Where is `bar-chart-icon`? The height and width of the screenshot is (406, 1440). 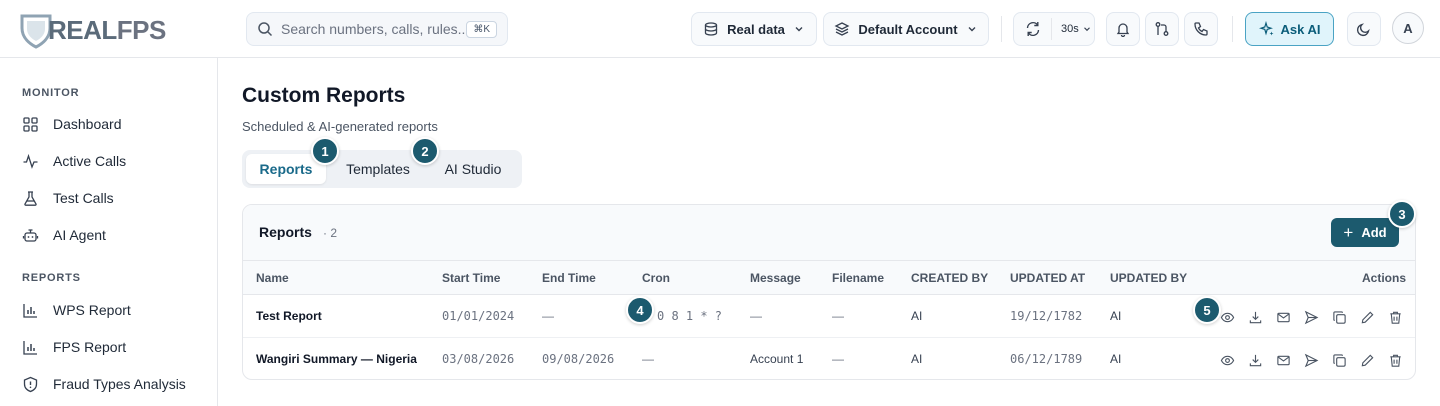 bar-chart-icon is located at coordinates (30, 347).